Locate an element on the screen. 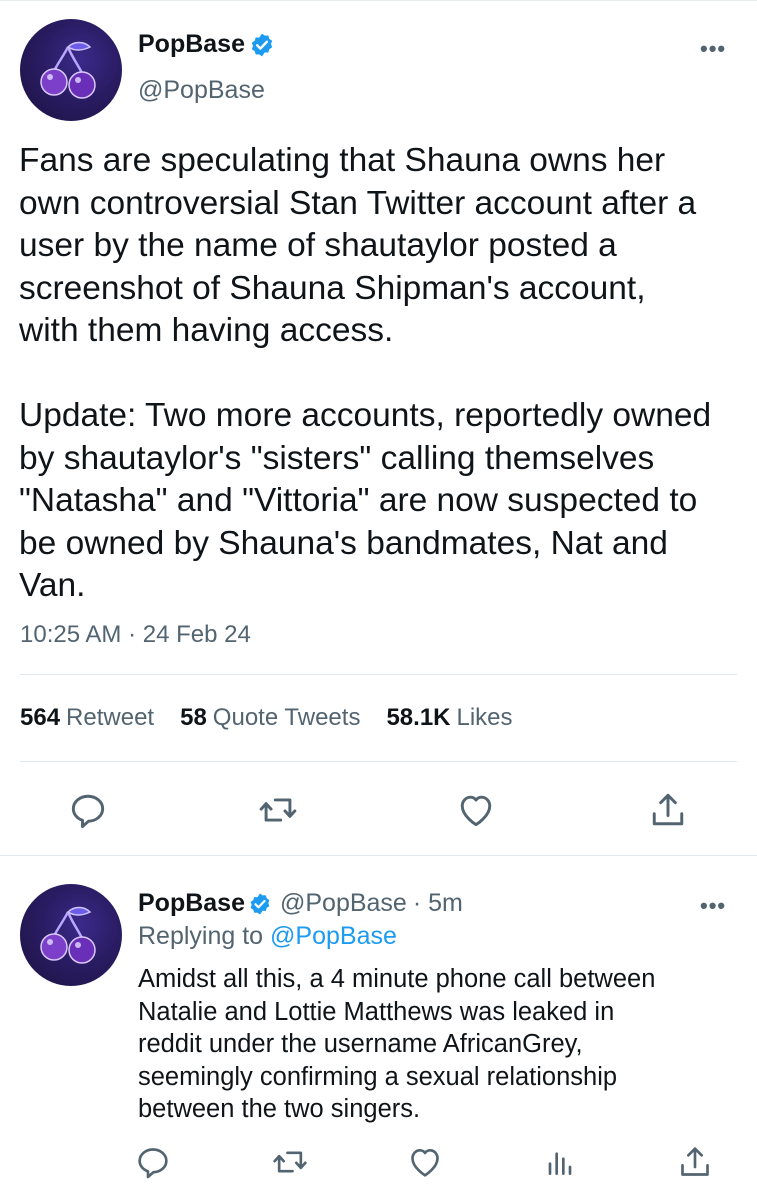 Image resolution: width=757 pixels, height=1200 pixels. relative-time: · 5m is located at coordinates (438, 903).